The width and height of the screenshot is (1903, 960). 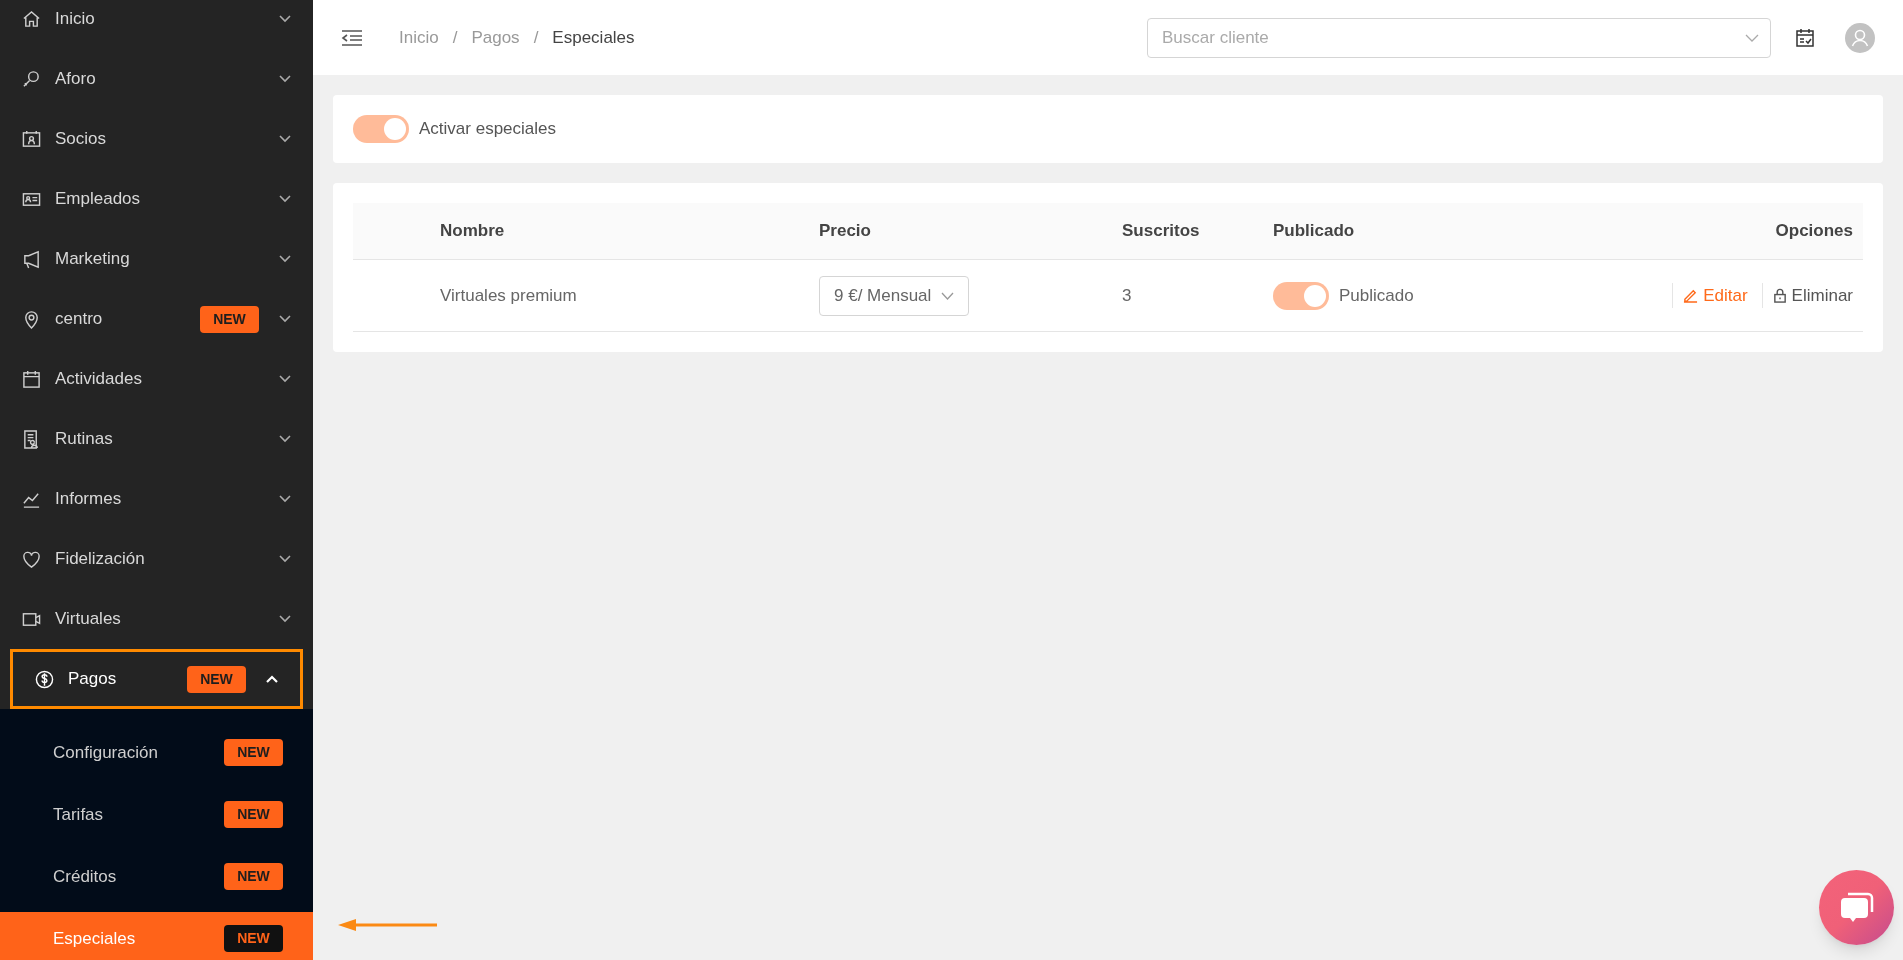 I want to click on menu-item-label: Empleados, so click(x=98, y=199).